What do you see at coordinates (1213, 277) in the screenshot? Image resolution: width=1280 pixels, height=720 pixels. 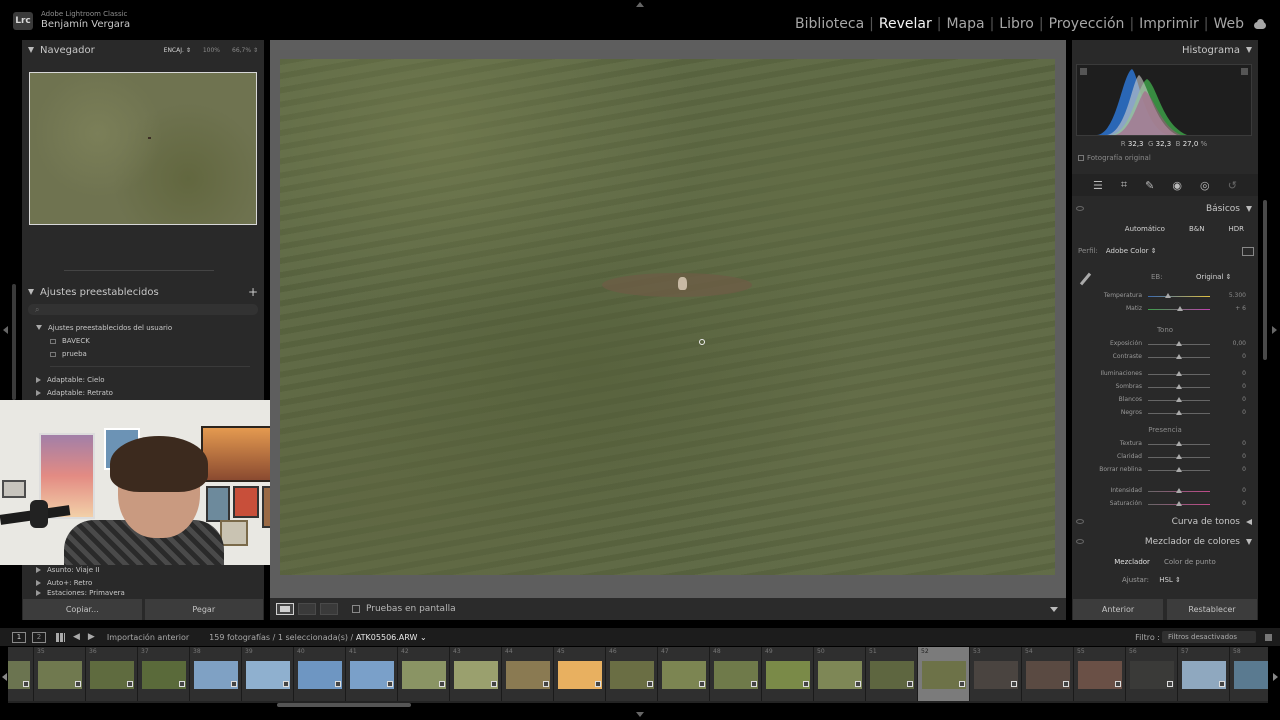 I see `wb-dropdown: Original ⇕` at bounding box center [1213, 277].